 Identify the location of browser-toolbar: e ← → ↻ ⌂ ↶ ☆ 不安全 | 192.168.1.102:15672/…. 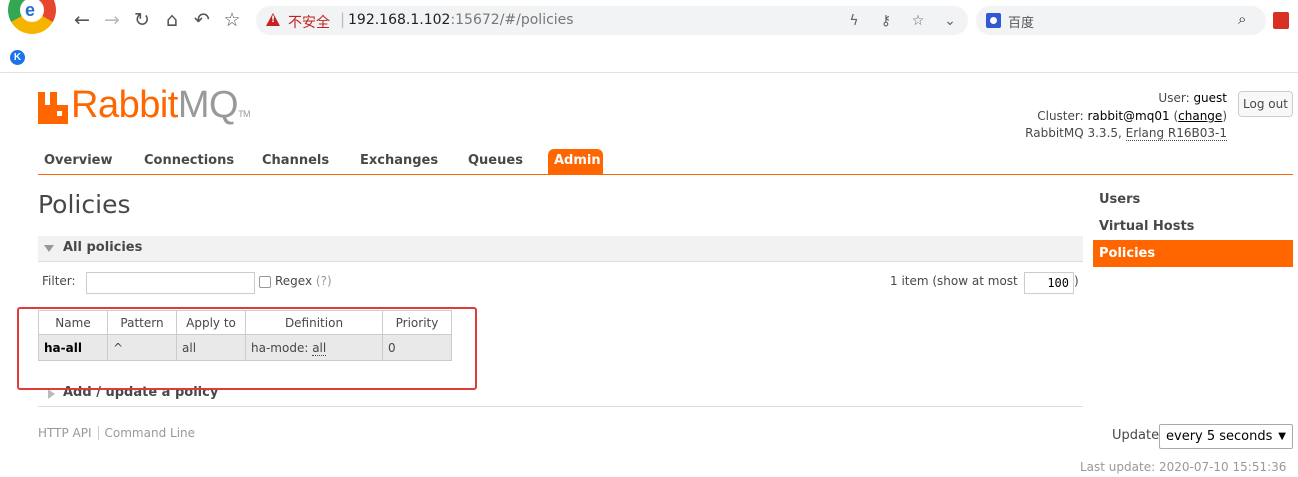
(649, 20).